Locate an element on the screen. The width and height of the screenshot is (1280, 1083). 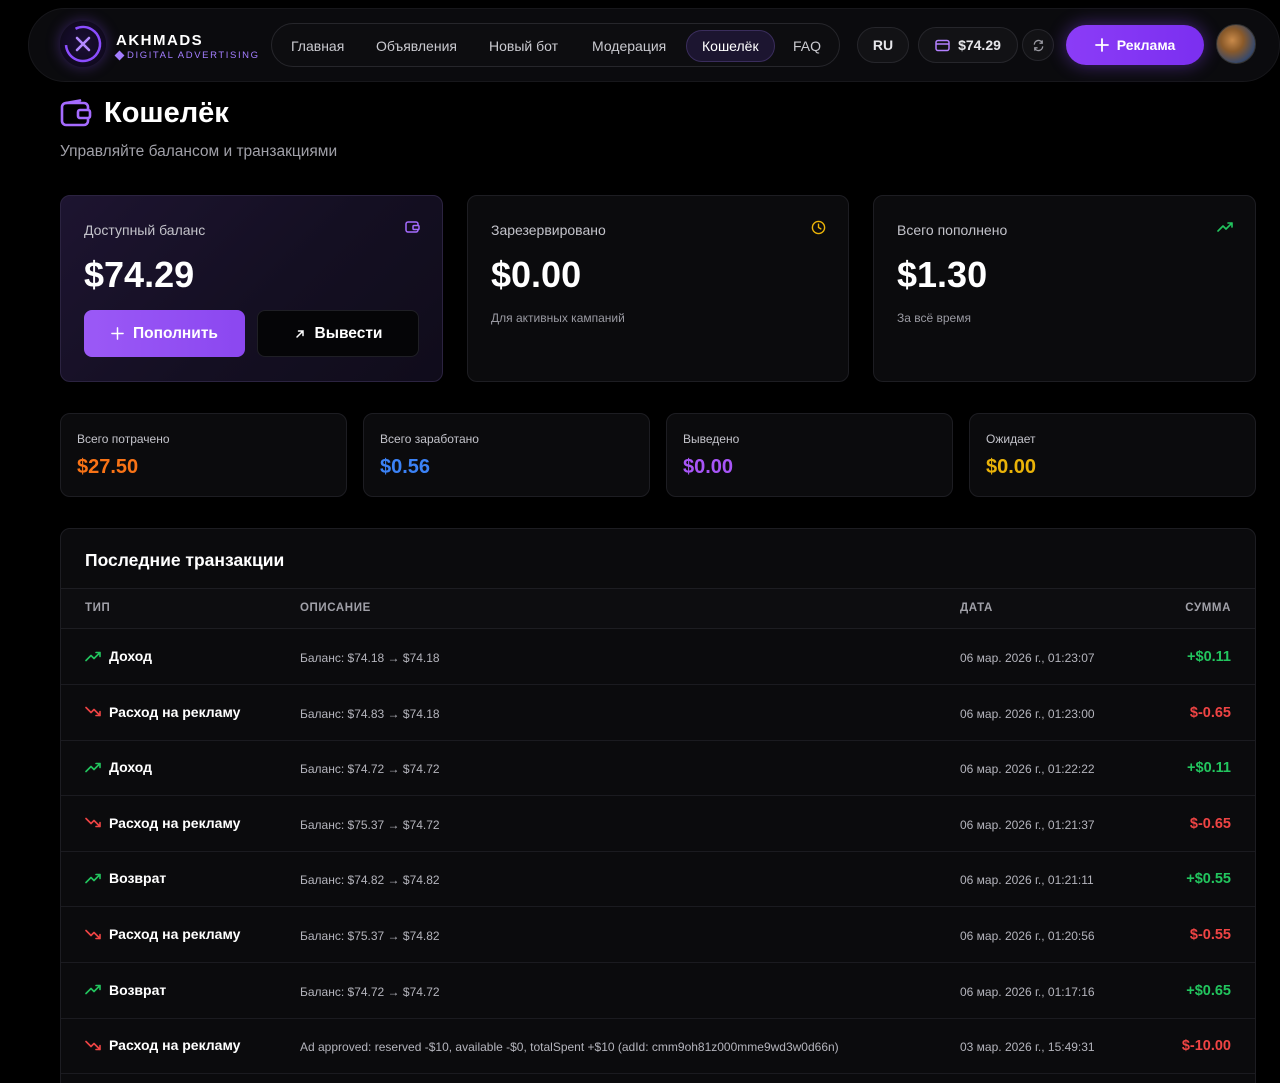
transaction-description: Баланс: $74.18 → $74.18 is located at coordinates (370, 658).